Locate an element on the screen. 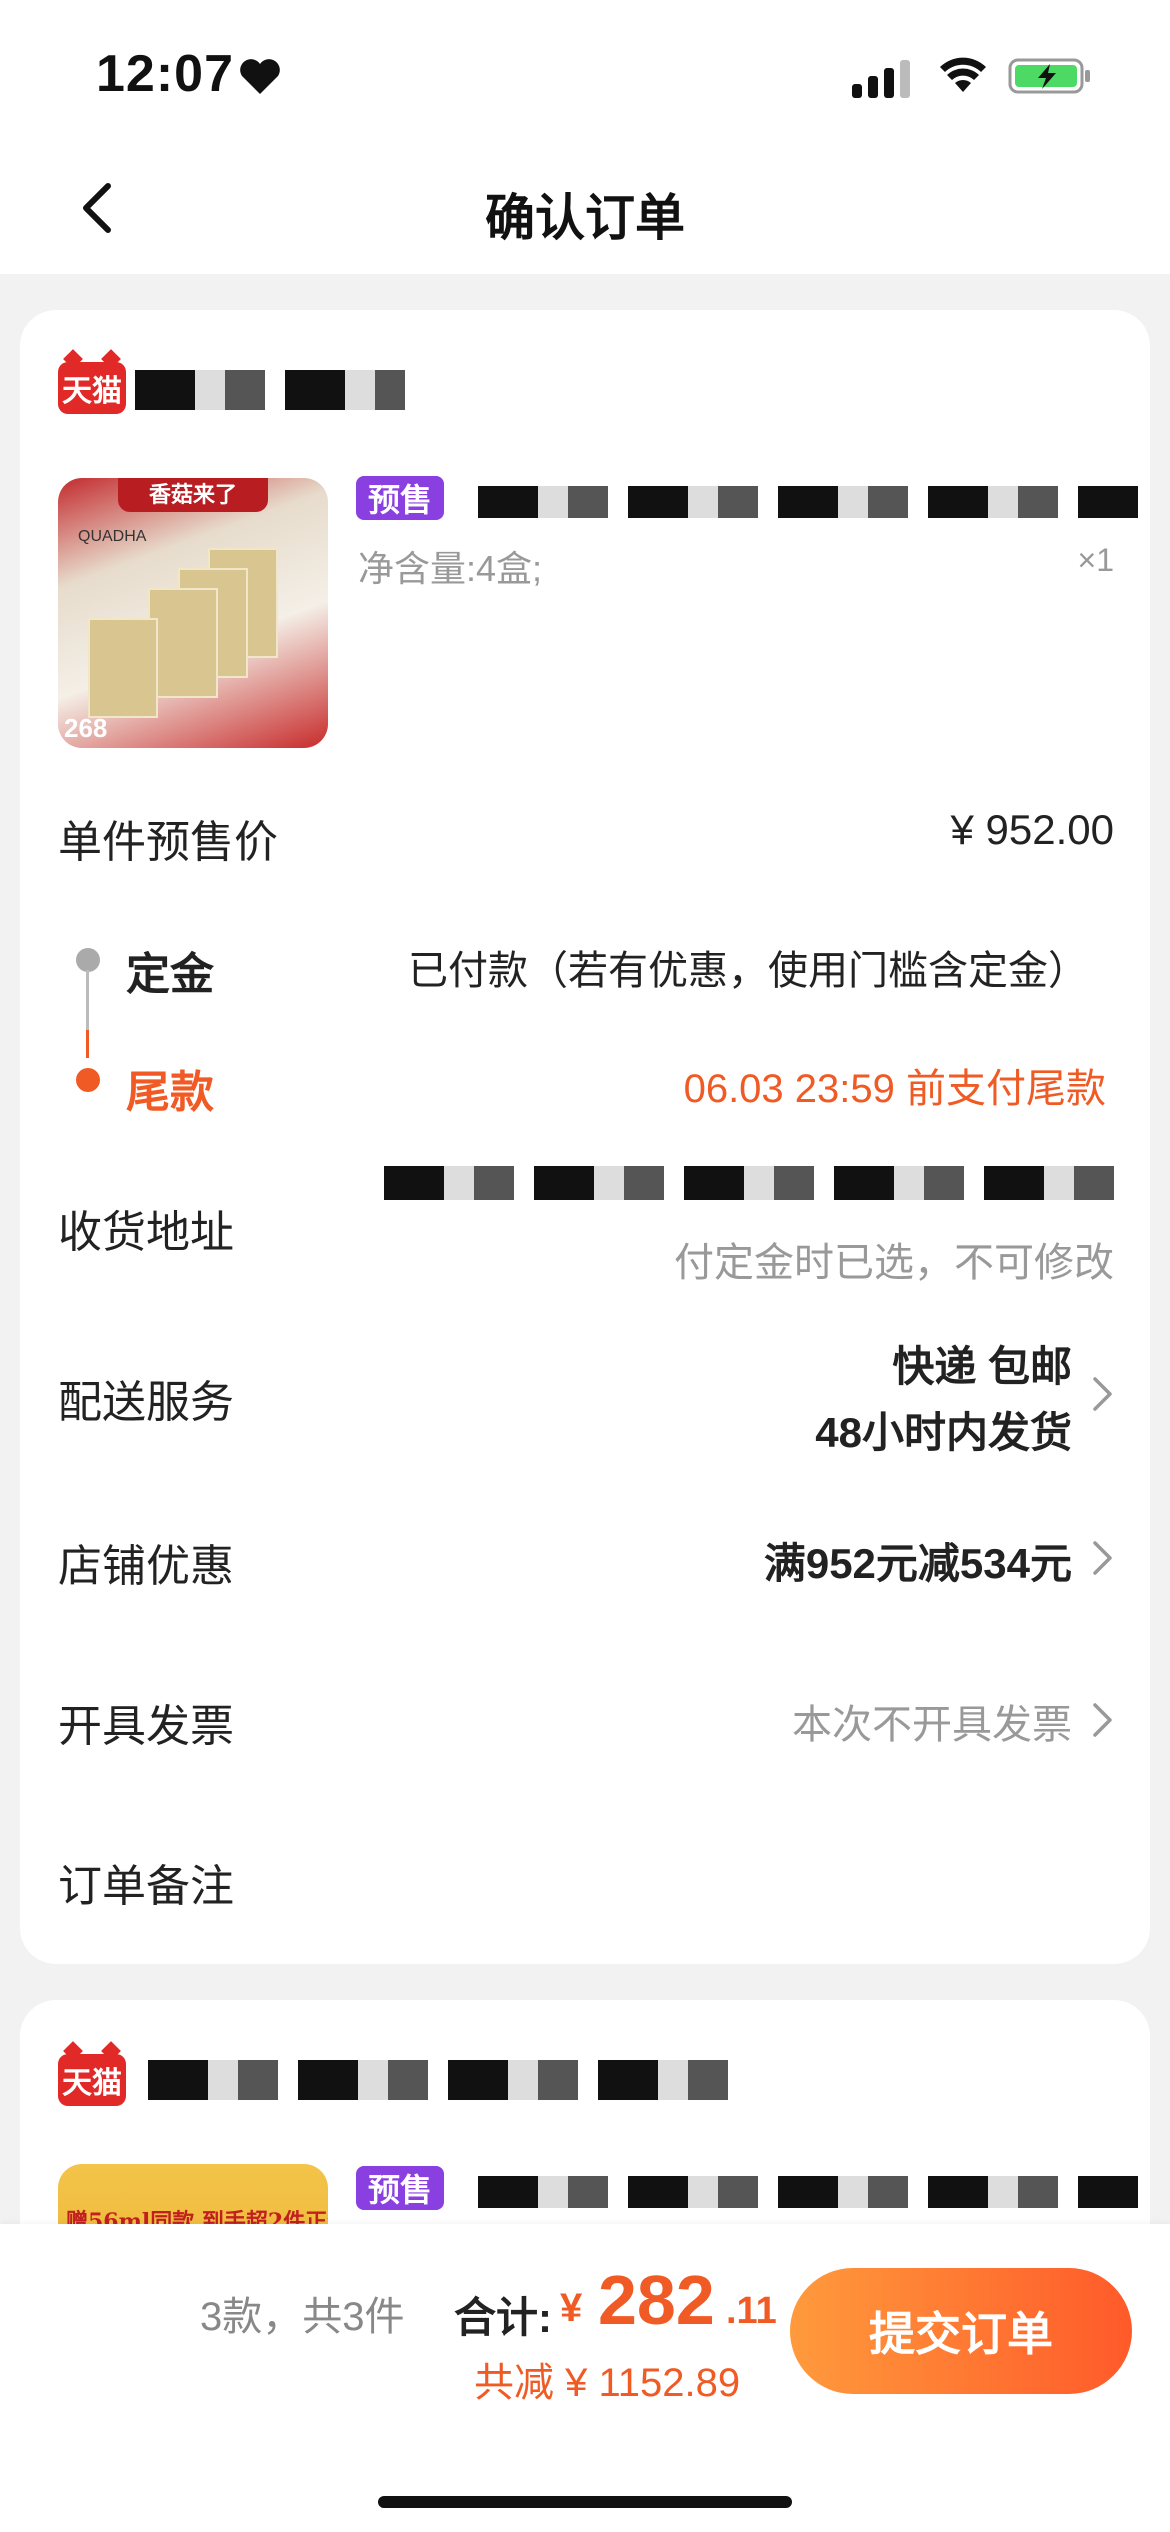 This screenshot has width=1170, height=2532. product-qty: ×1 is located at coordinates (1095, 560).